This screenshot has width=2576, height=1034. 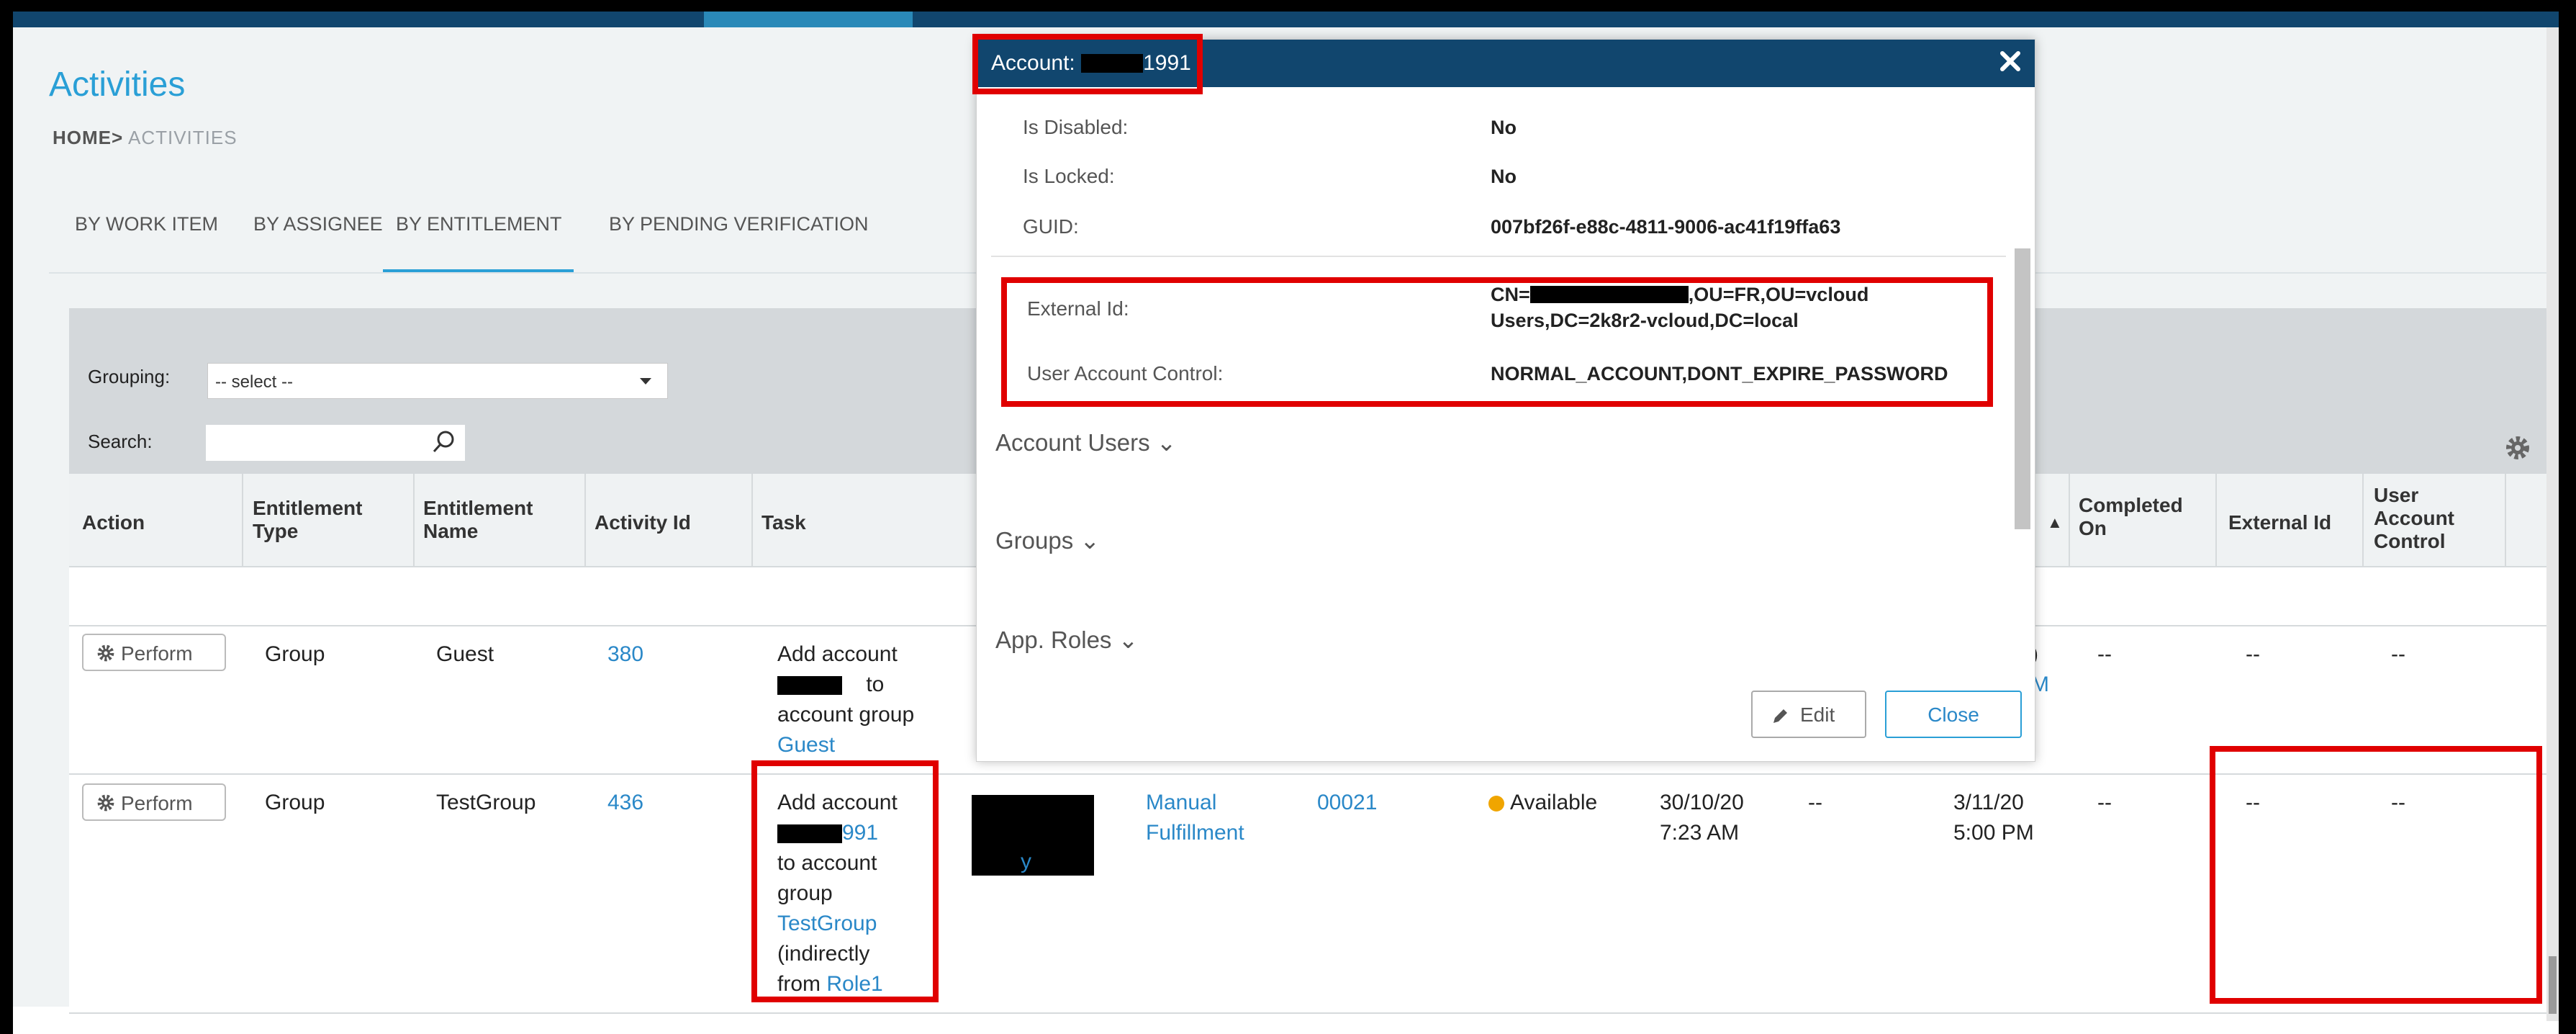 I want to click on task-cell: Add account to account group Guest, so click(x=864, y=699).